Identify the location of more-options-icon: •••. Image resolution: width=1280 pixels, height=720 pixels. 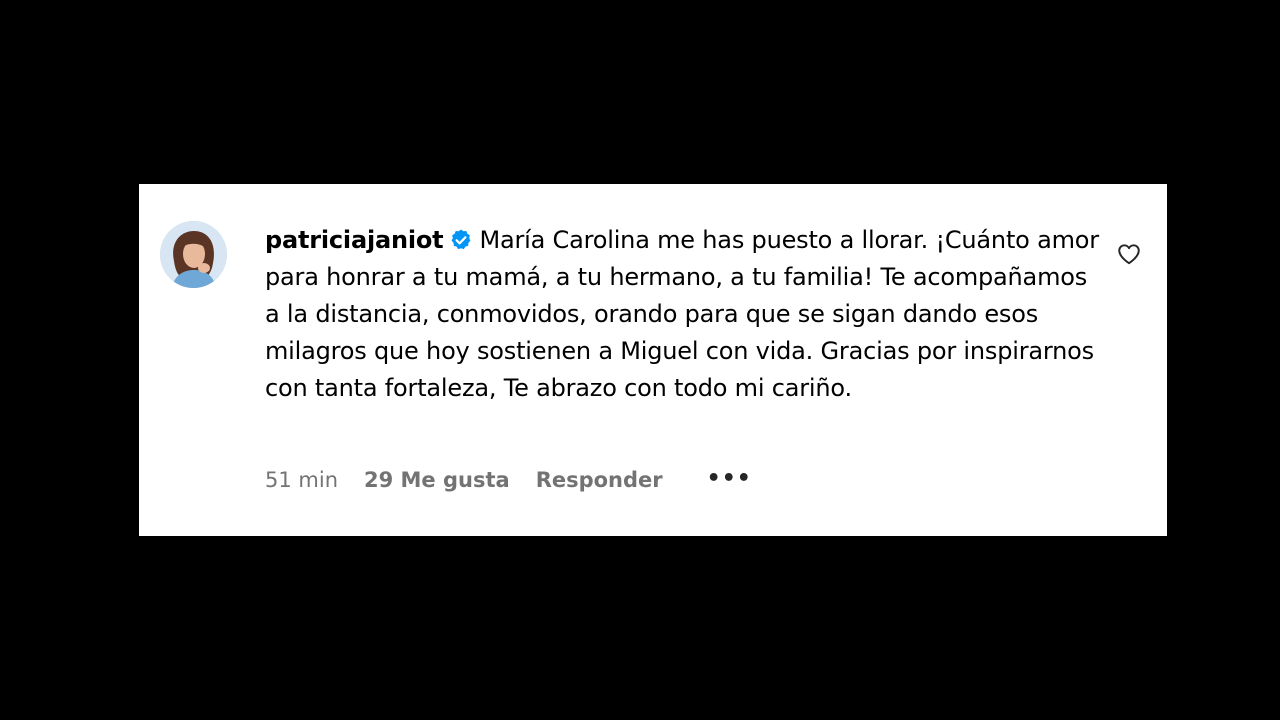
(729, 478).